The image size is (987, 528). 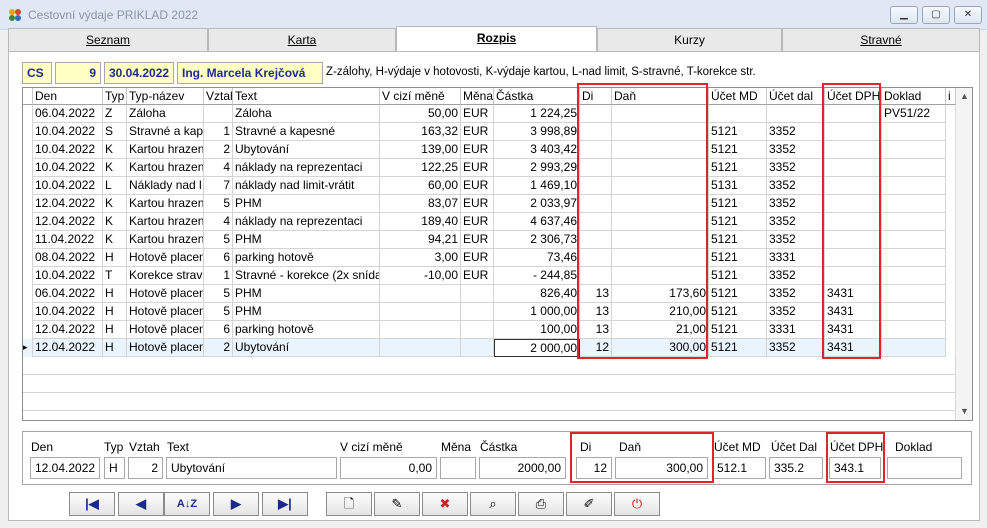 What do you see at coordinates (660, 258) in the screenshot?
I see `grid-cell-dan` at bounding box center [660, 258].